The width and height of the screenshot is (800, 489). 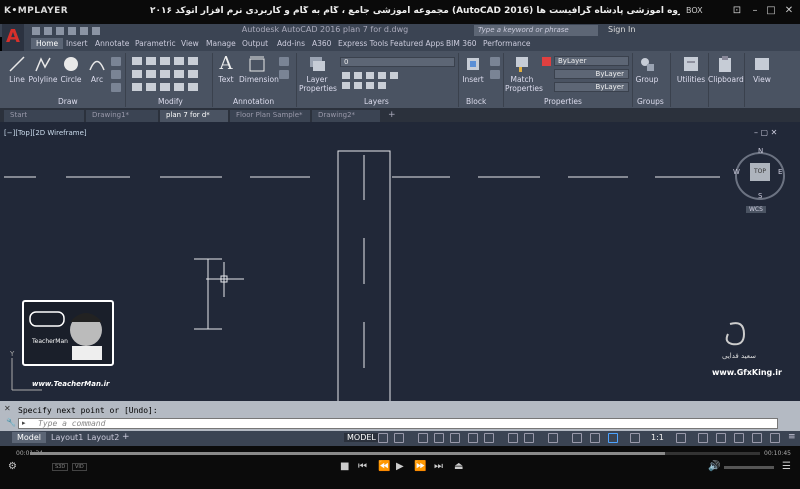 What do you see at coordinates (384, 466) in the screenshot?
I see `rewind-icon: ⏪` at bounding box center [384, 466].